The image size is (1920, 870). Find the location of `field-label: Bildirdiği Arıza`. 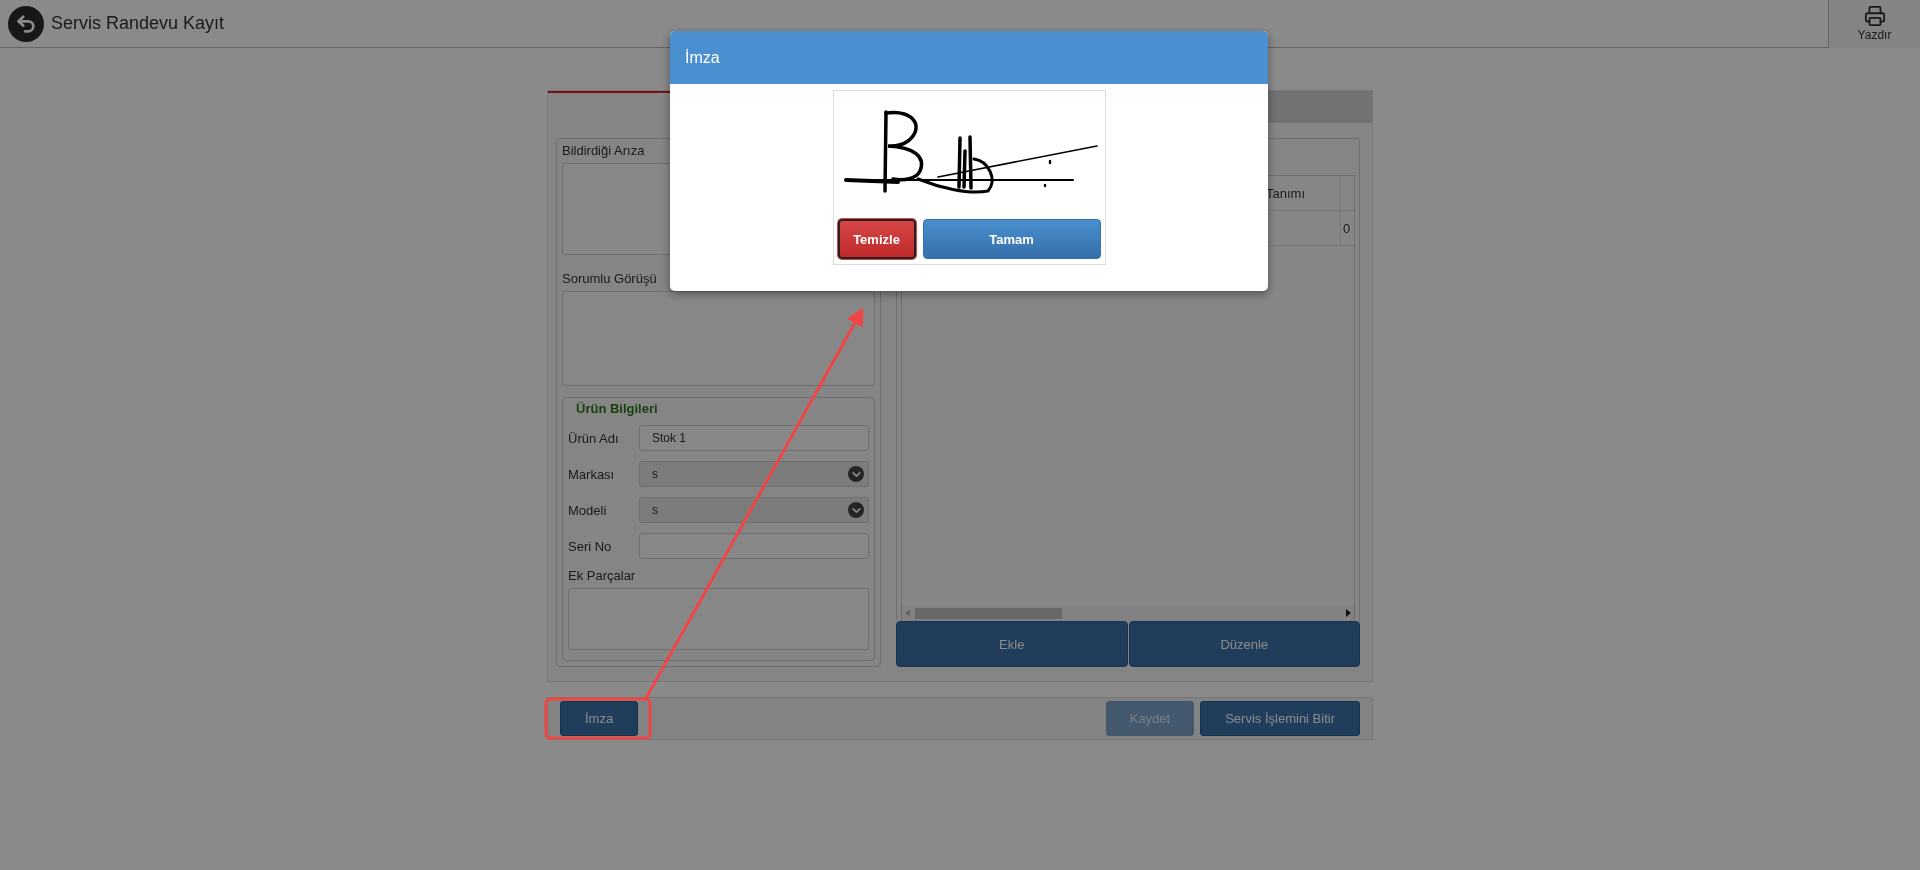

field-label: Bildirdiği Arıza is located at coordinates (604, 151).